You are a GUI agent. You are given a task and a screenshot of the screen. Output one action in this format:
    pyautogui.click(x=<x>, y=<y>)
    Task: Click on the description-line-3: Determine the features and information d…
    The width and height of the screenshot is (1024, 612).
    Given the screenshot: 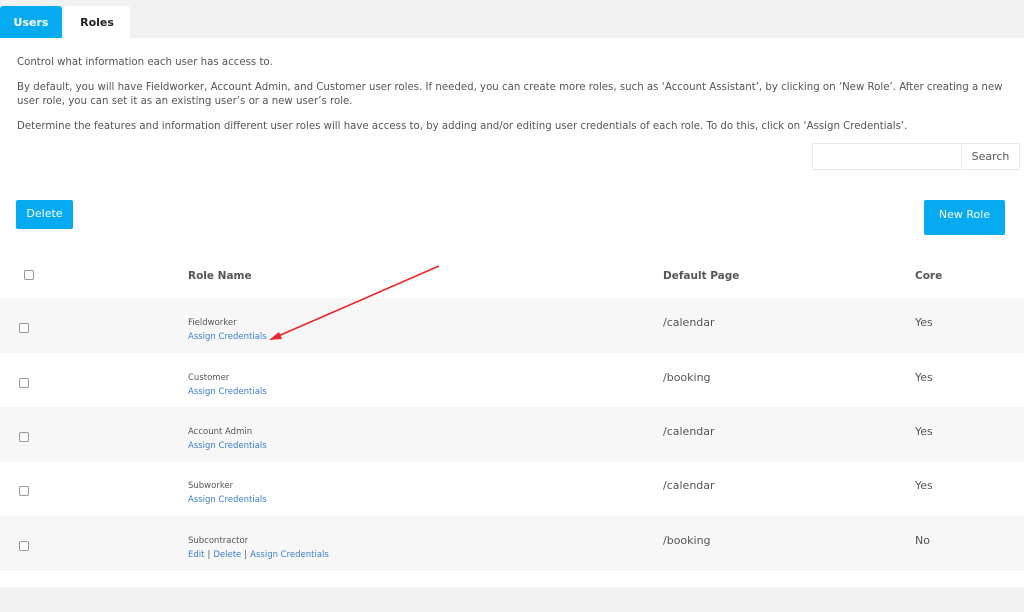 What is the action you would take?
    pyautogui.click(x=462, y=126)
    